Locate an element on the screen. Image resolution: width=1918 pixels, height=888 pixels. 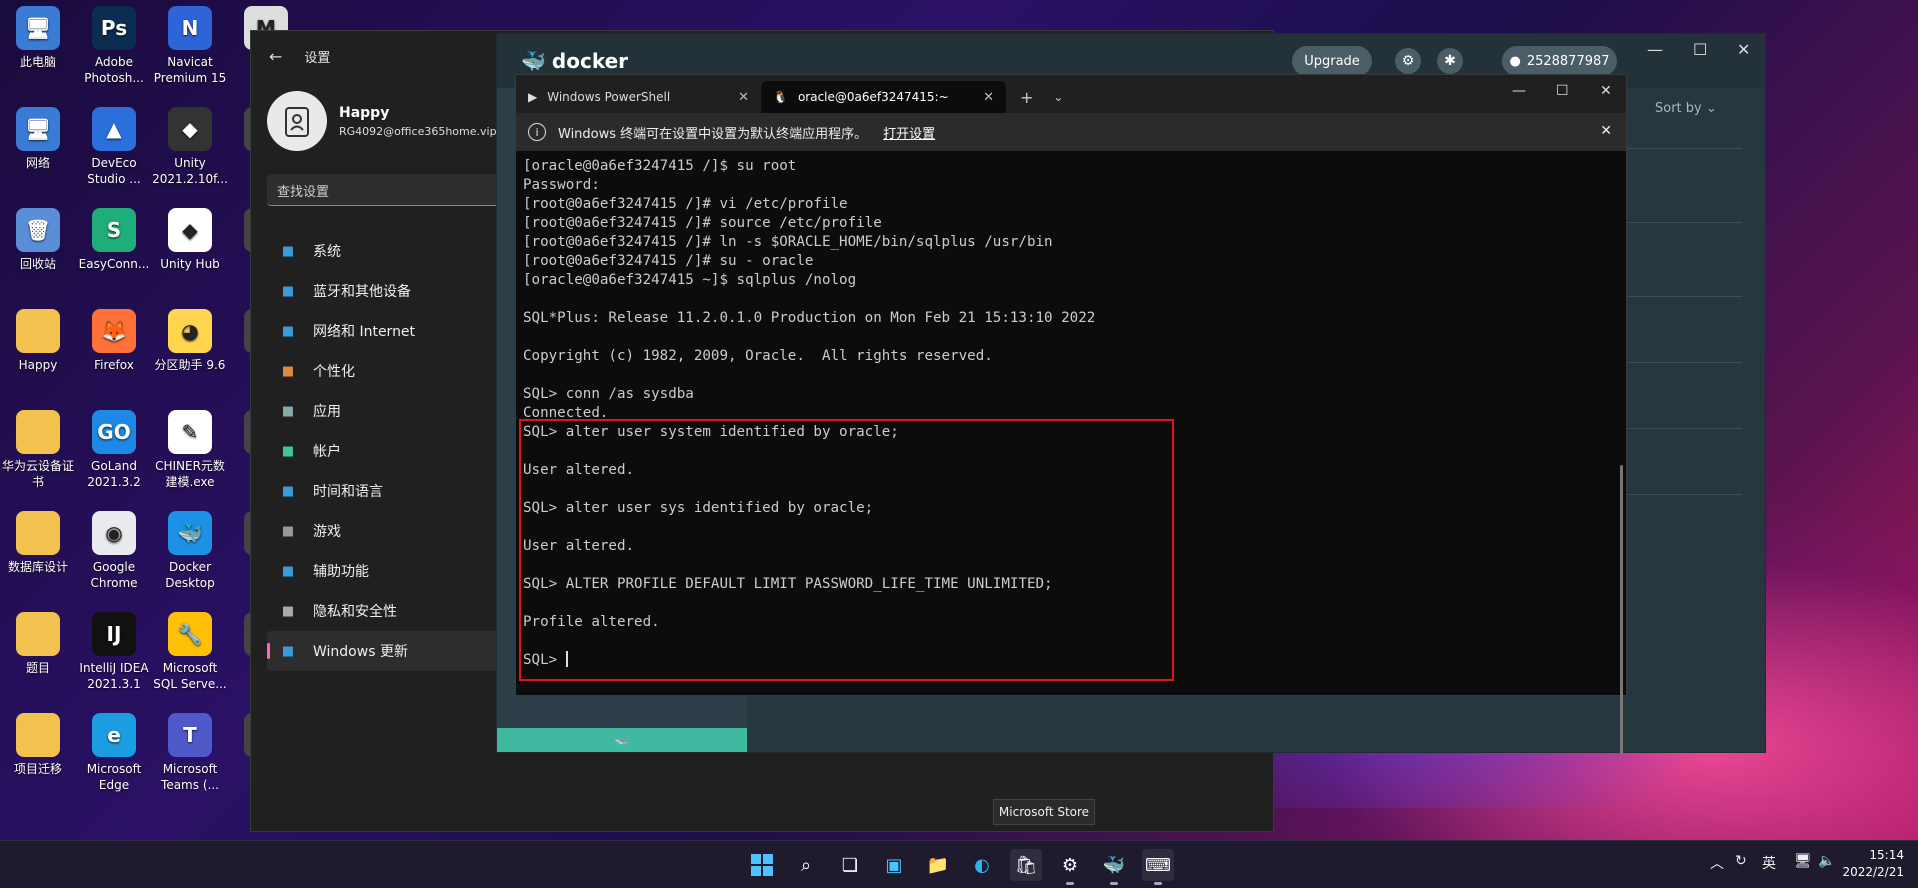
clock: 15:14 2022/2/21 is located at coordinates (1873, 864).